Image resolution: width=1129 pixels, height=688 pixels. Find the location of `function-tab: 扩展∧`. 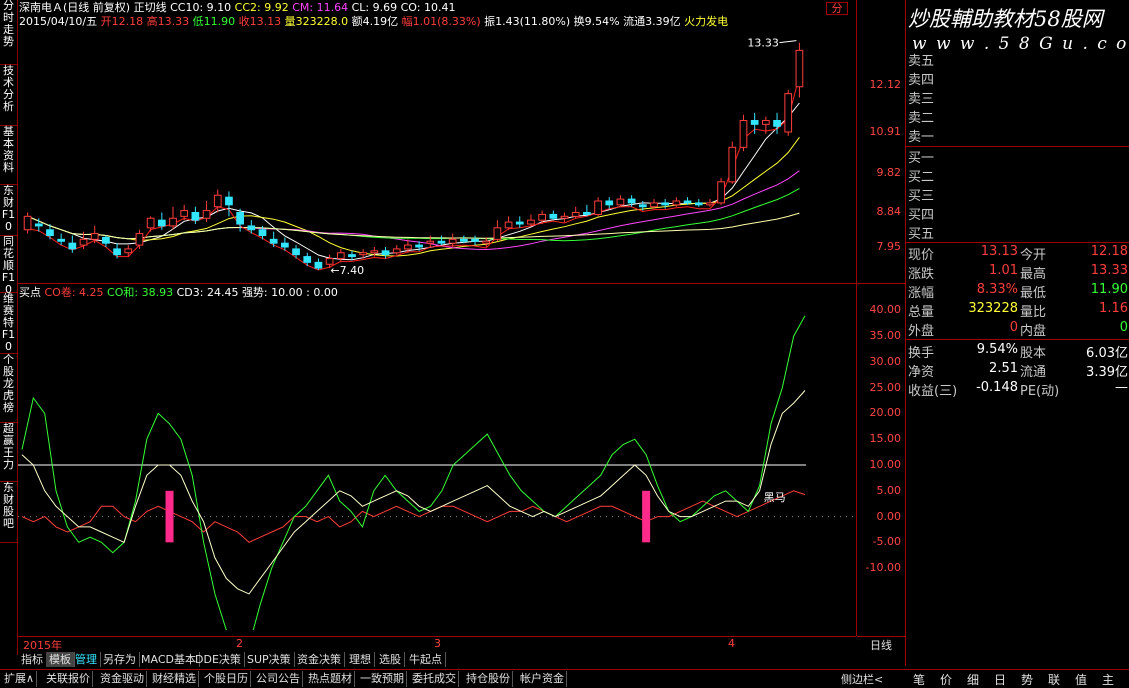

function-tab: 扩展∧ is located at coordinates (20, 679).